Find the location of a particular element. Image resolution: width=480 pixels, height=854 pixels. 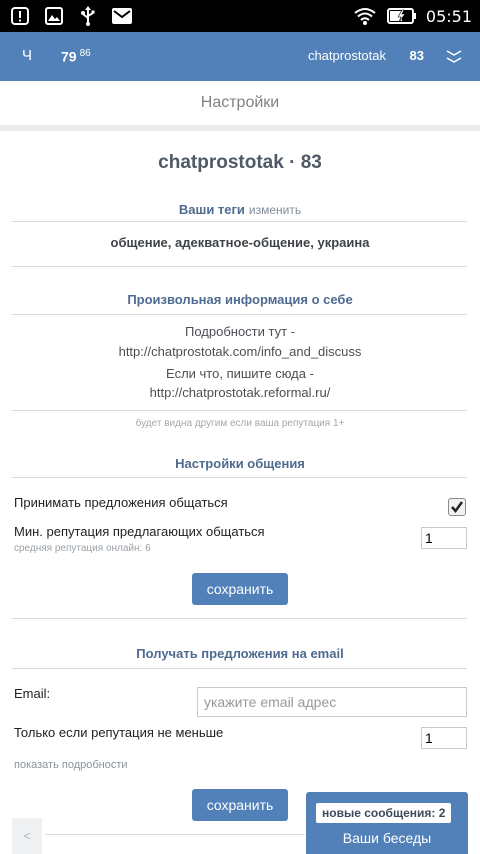

home-tab: Ч is located at coordinates (27, 55).